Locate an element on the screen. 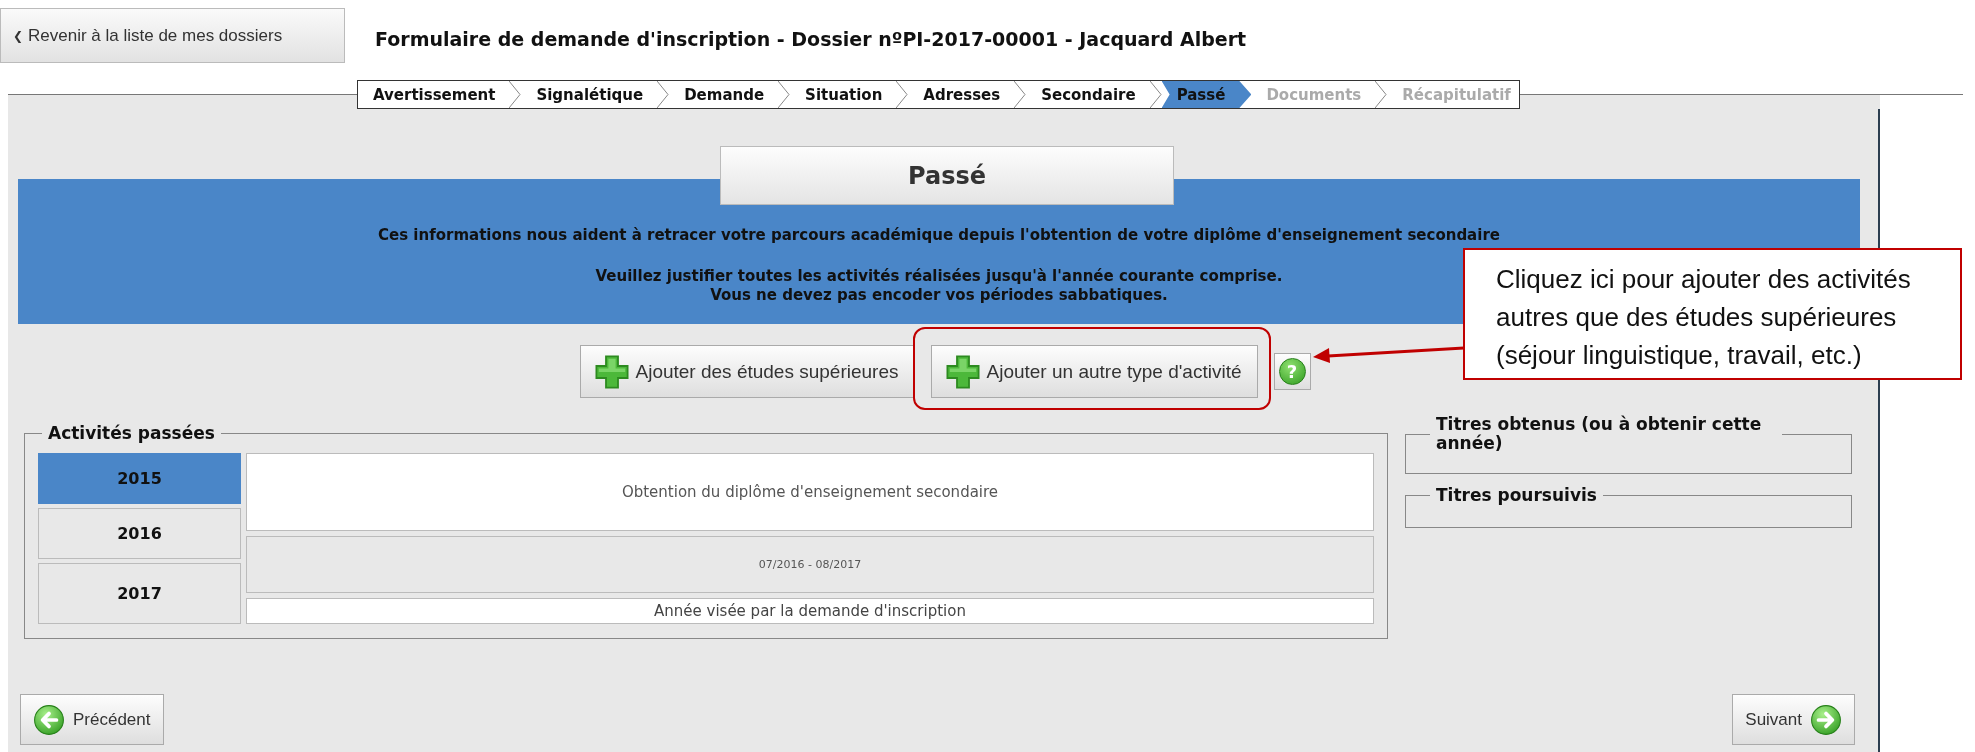  page-title: Formulaire de demande d'inscription - Dossier nºPI-2017-00001 - Jacquard Albert is located at coordinates (811, 38).